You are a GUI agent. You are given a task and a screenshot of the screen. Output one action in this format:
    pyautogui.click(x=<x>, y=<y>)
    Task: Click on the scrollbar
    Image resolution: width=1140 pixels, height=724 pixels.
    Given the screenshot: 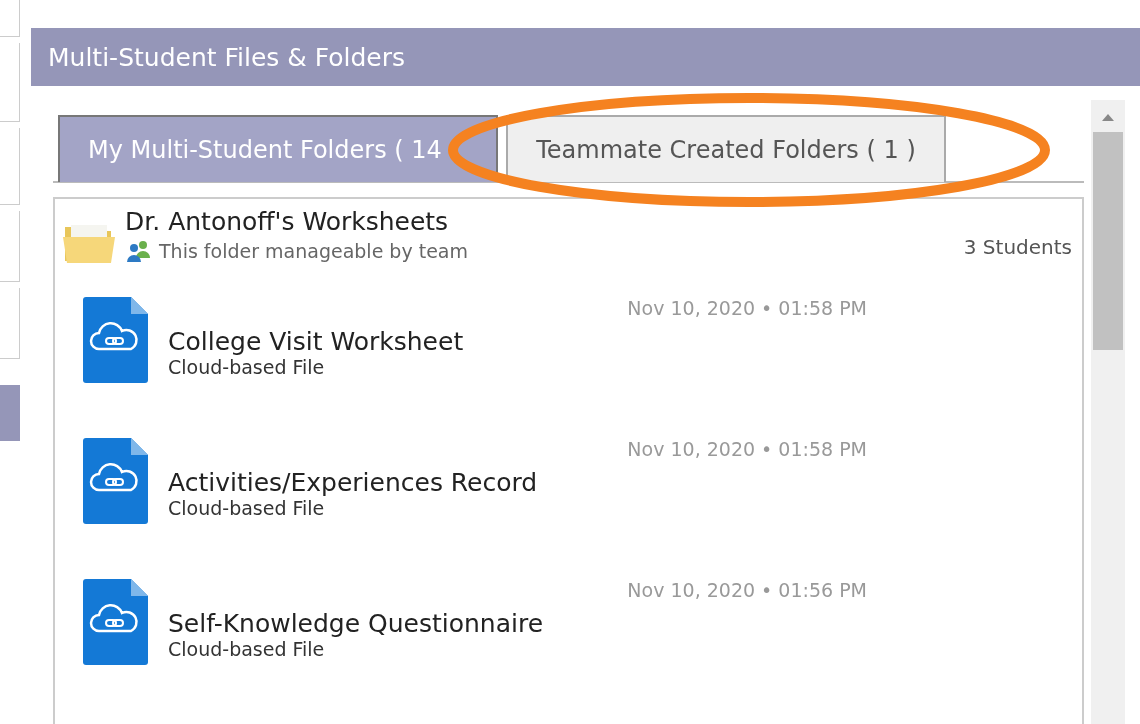 What is the action you would take?
    pyautogui.click(x=1108, y=412)
    